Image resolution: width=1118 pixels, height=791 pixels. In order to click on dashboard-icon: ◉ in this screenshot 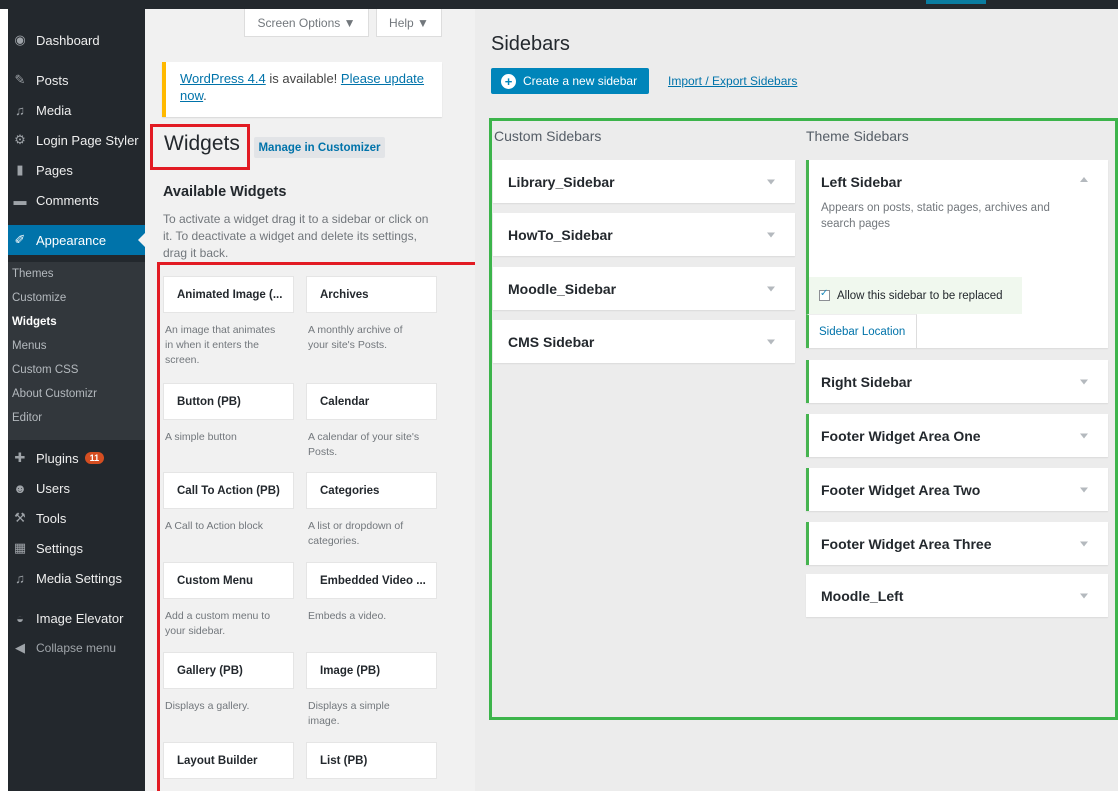, I will do `click(20, 39)`.